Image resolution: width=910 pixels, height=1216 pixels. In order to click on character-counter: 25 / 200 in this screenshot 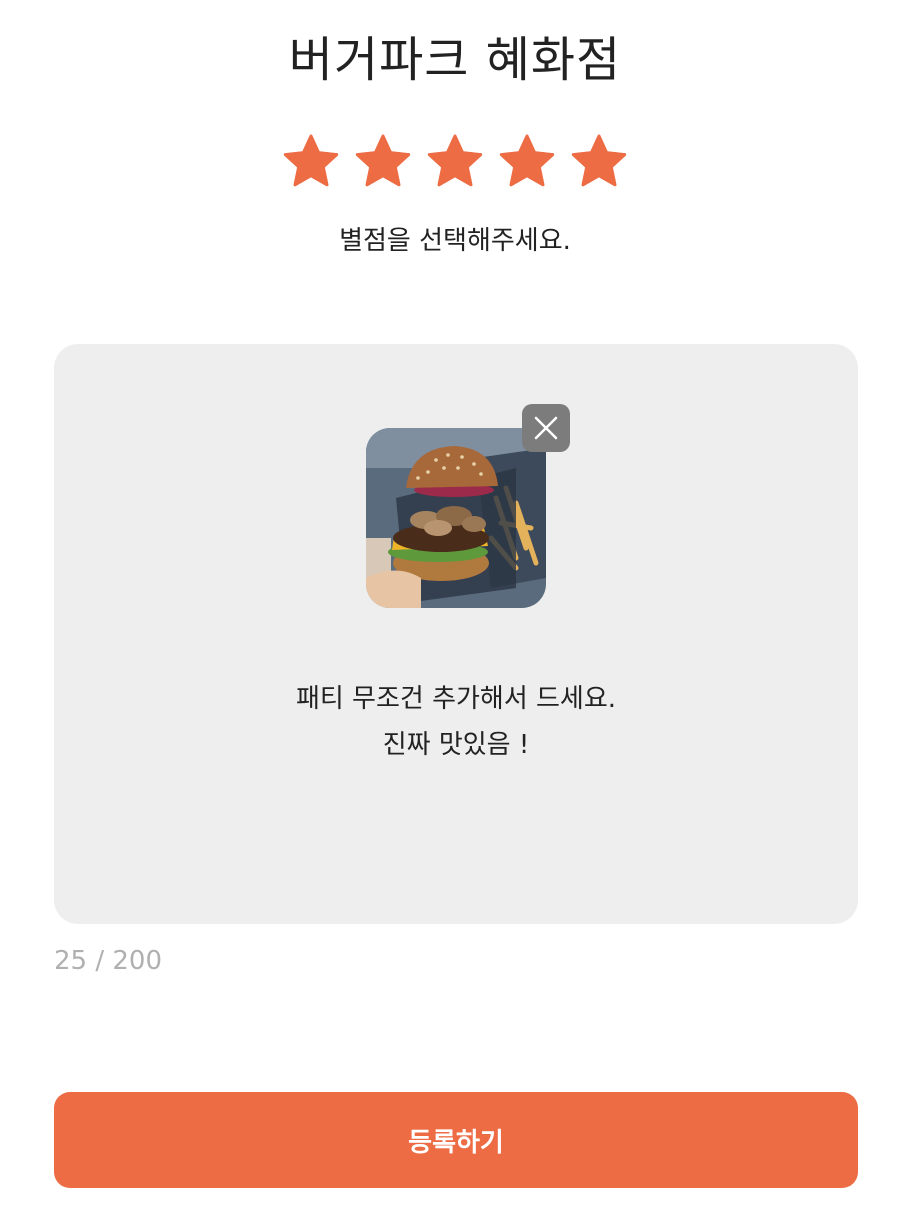, I will do `click(108, 961)`.